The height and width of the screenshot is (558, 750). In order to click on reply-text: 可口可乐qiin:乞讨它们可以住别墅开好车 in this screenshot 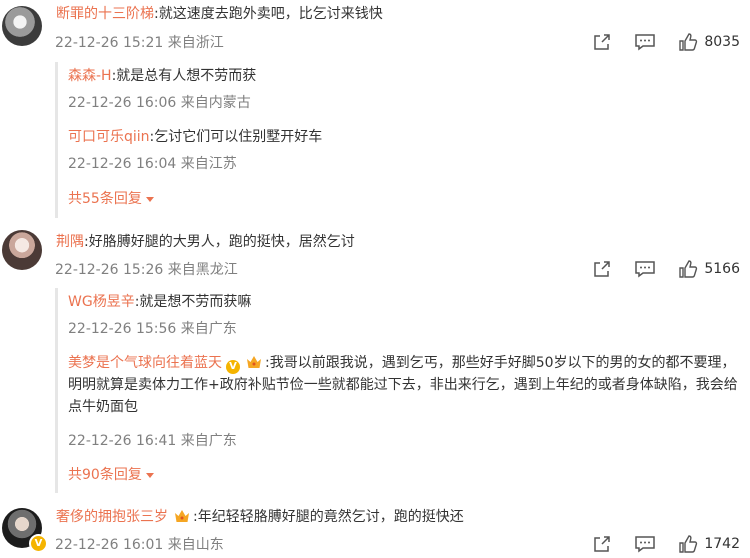, I will do `click(195, 137)`.